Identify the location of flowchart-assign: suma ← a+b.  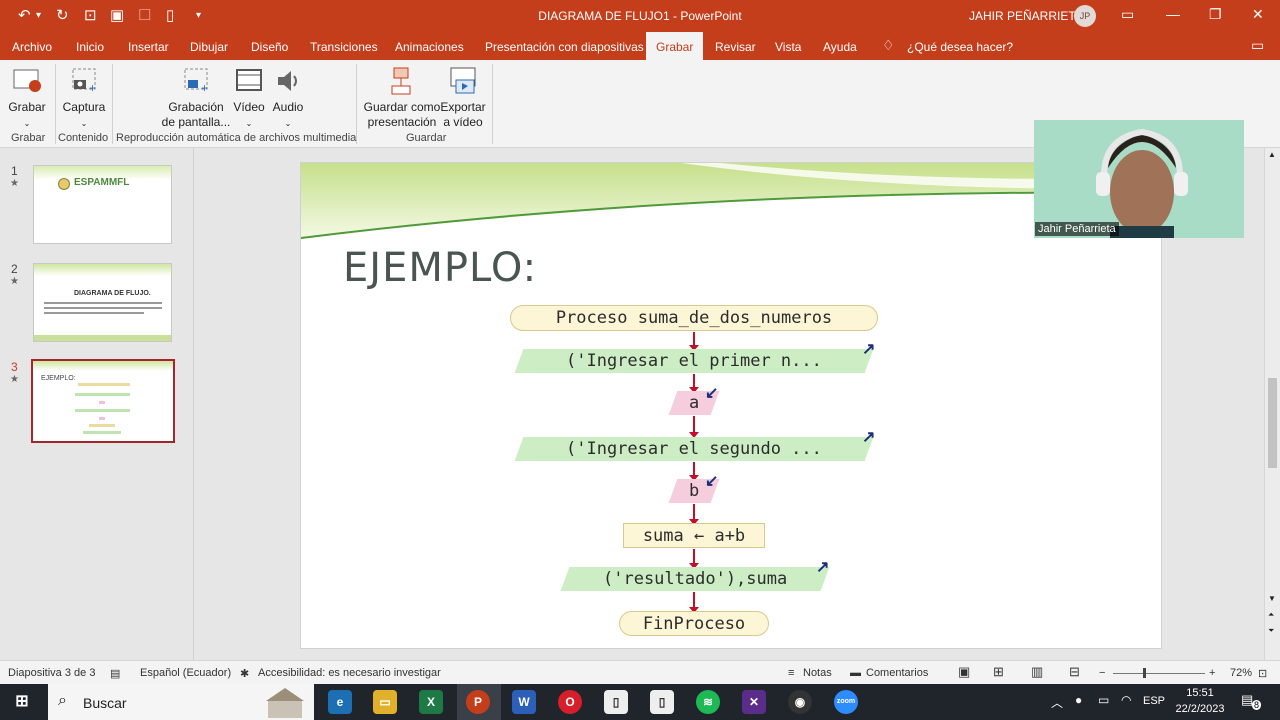
(694, 535).